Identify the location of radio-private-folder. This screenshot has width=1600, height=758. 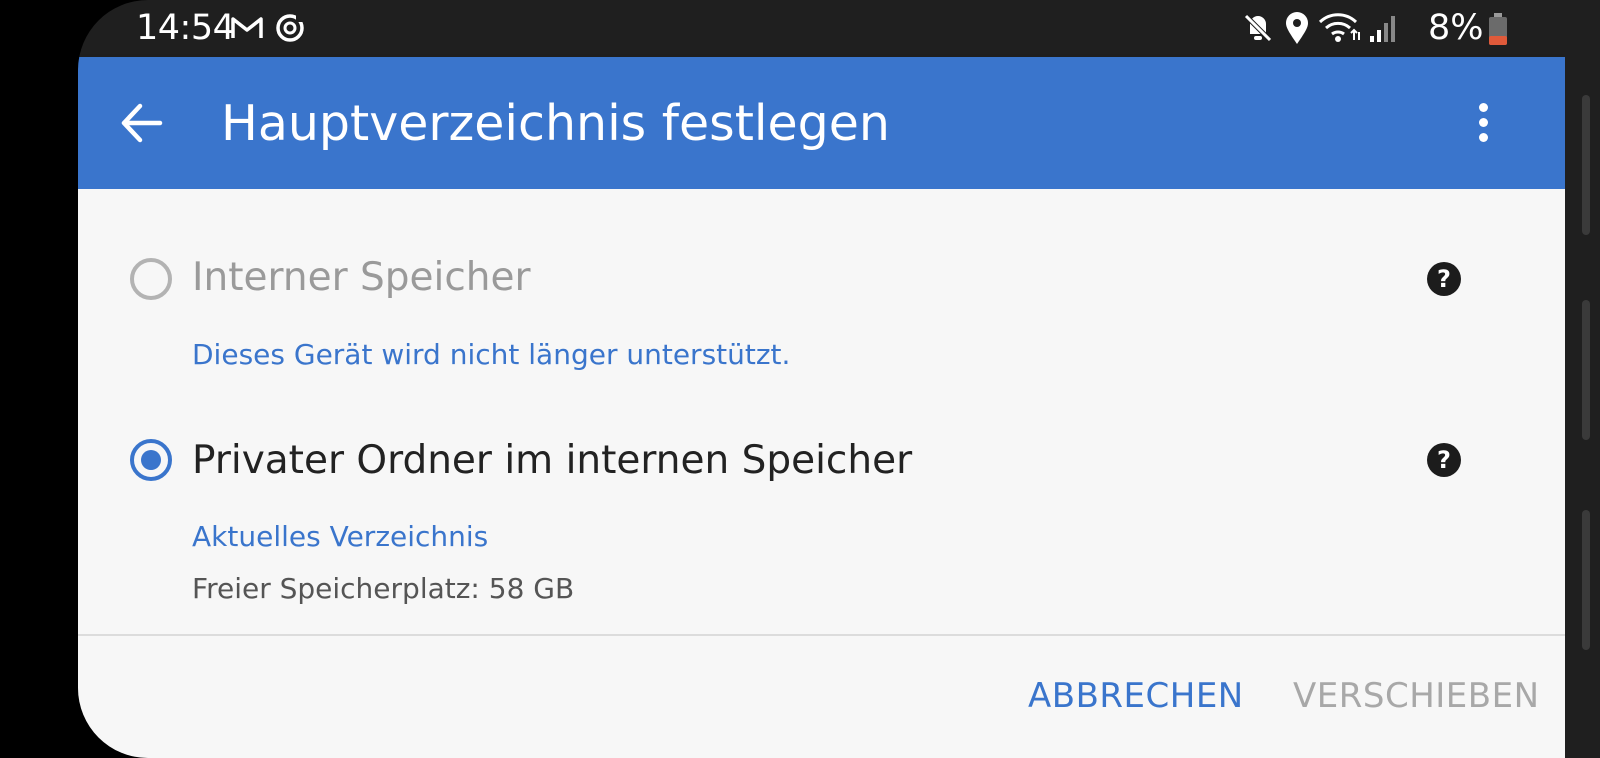
(151, 460).